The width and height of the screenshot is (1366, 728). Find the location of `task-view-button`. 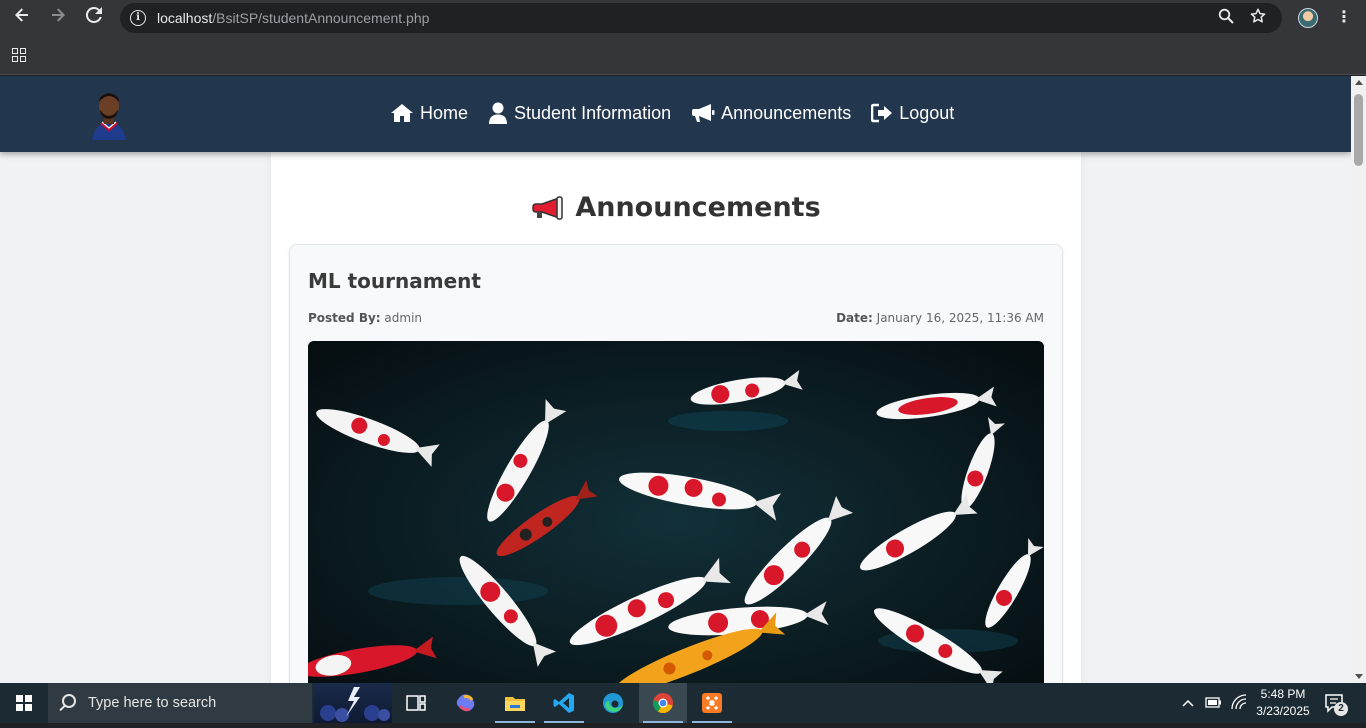

task-view-button is located at coordinates (416, 703).